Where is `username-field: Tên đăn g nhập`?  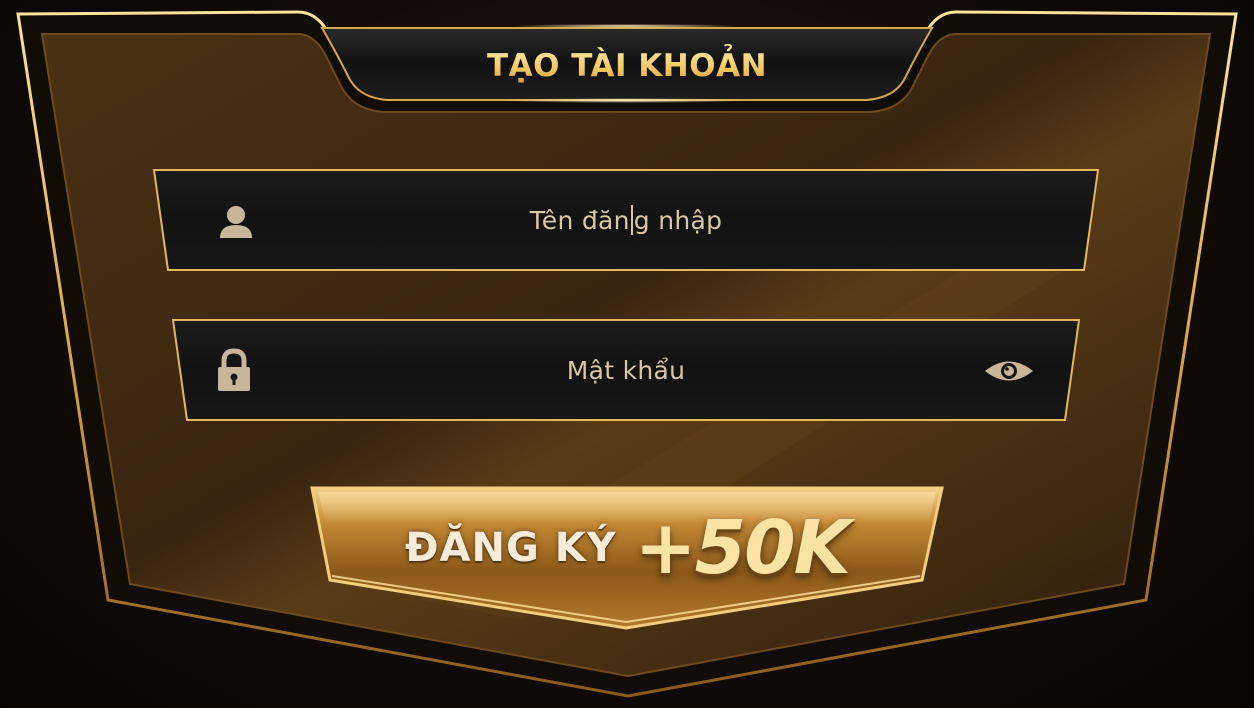
username-field: Tên đăn g nhập is located at coordinates (626, 220).